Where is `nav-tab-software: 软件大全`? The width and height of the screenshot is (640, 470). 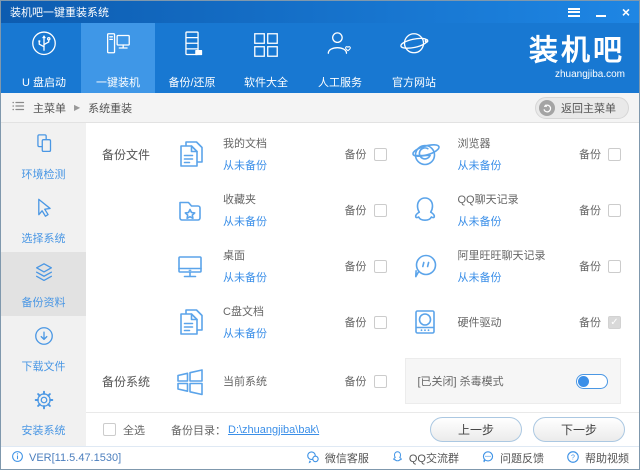
nav-tab-software: 软件大全 is located at coordinates (266, 58).